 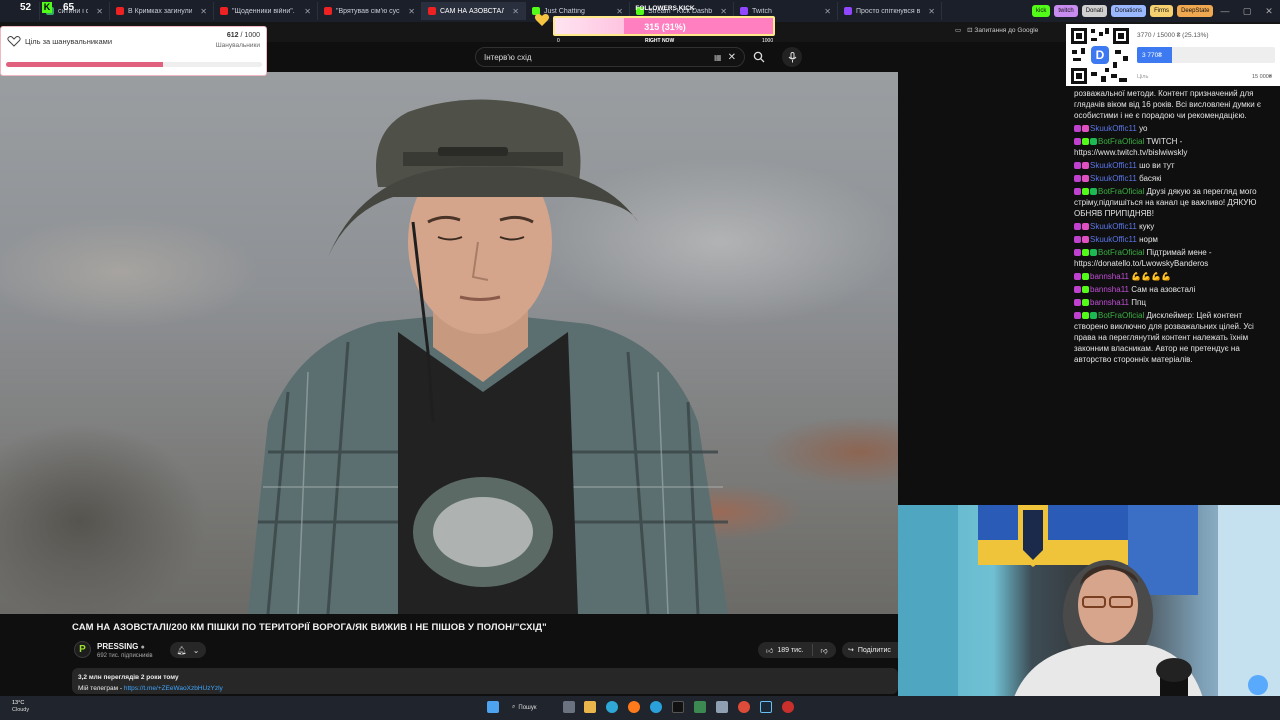 I want to click on chat-text: шо ви тут, so click(x=1157, y=165).